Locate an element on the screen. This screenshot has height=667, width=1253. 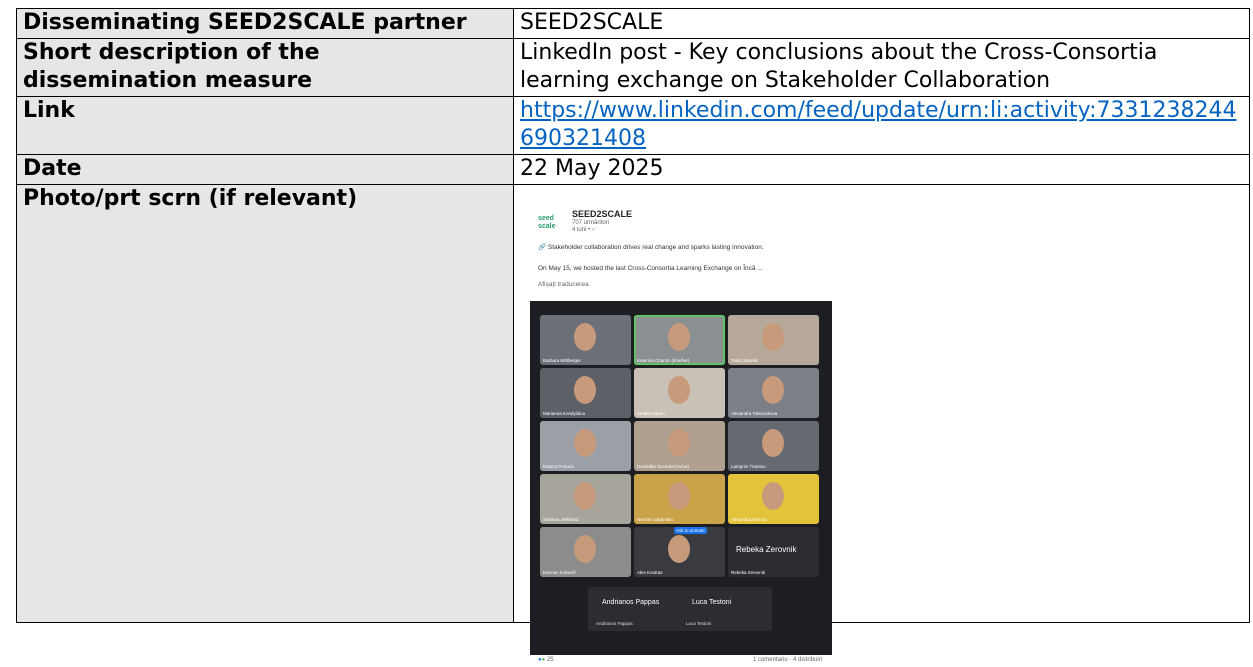
participant-big-name: Rebeka Zerovnik is located at coordinates (766, 549).